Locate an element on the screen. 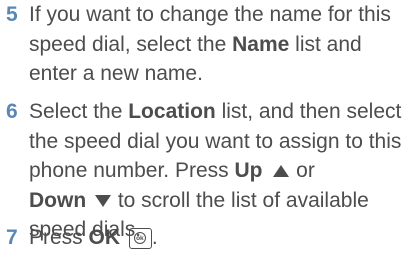  text-run: to scroll the list of available is located at coordinates (240, 200).